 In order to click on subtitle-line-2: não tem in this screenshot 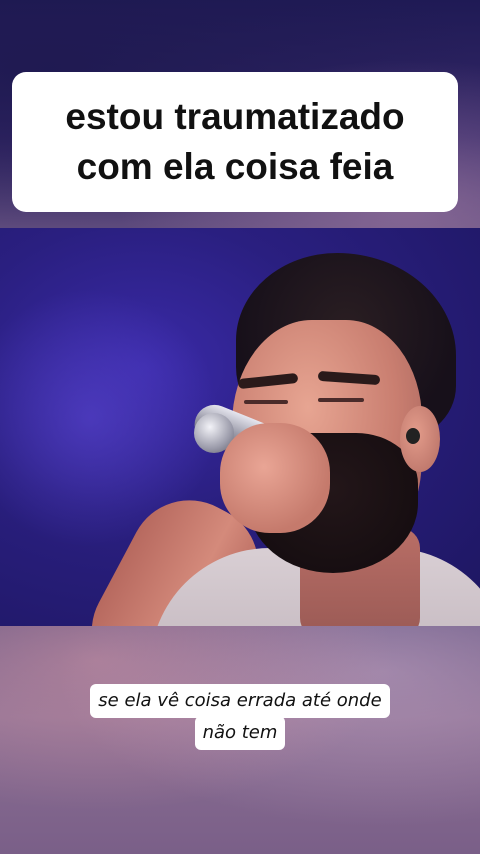, I will do `click(240, 733)`.